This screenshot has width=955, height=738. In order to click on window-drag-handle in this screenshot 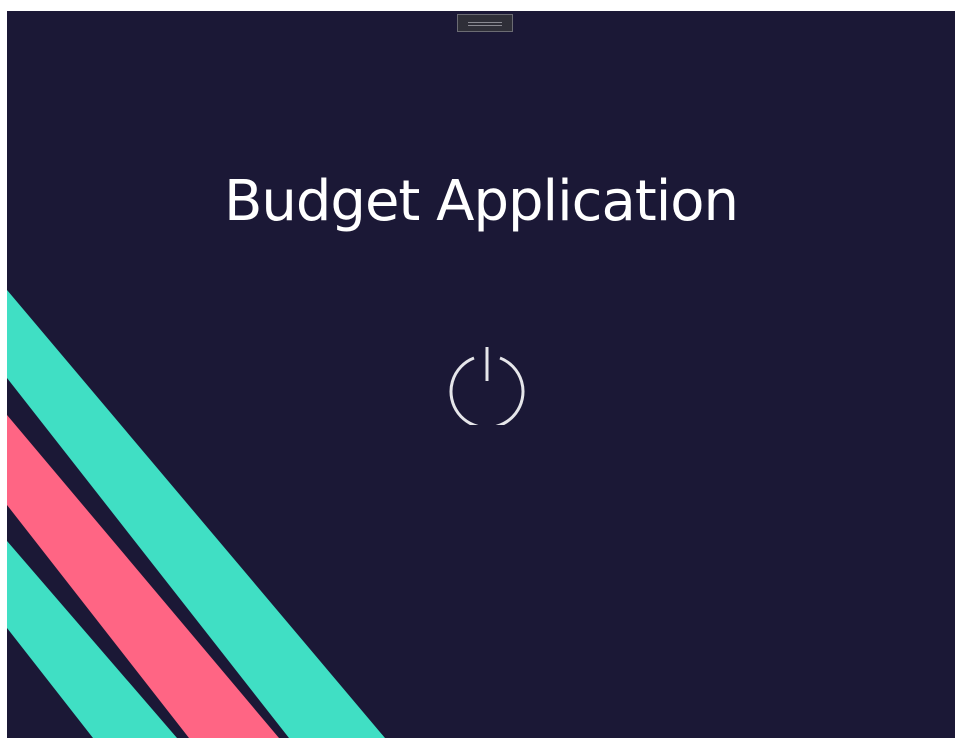, I will do `click(485, 23)`.